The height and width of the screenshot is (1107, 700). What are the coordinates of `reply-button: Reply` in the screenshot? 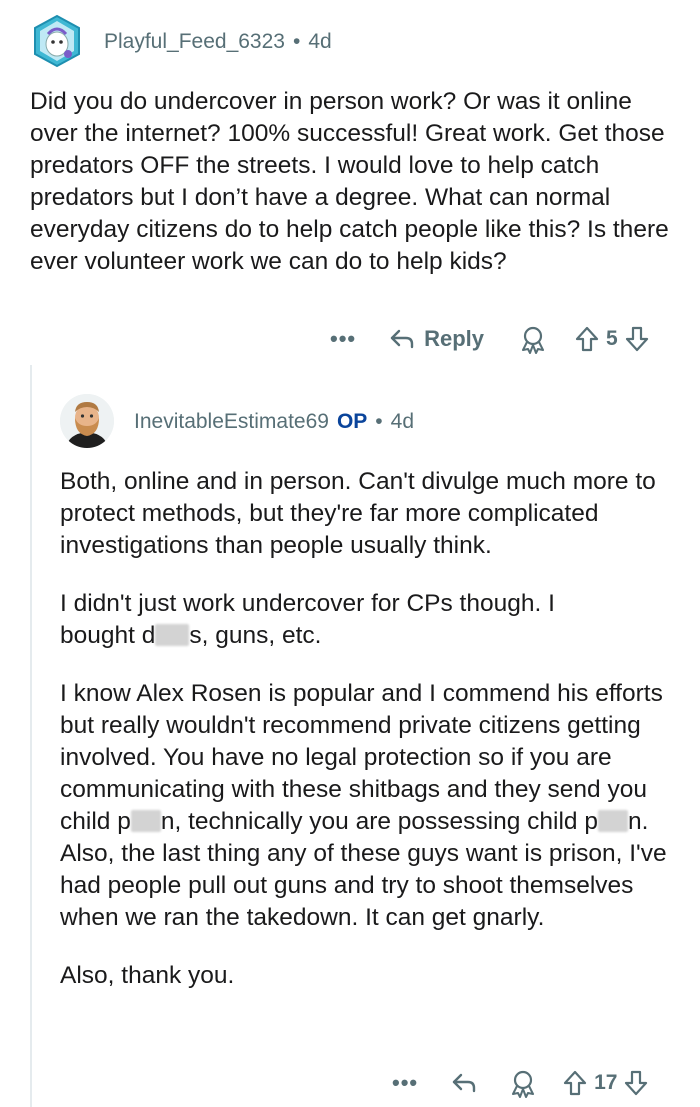 It's located at (436, 339).